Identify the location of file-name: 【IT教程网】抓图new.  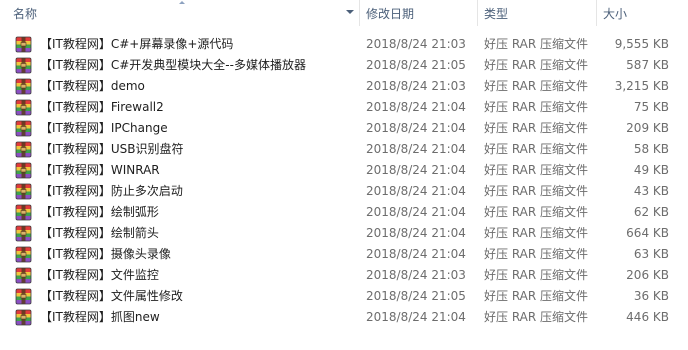
(100, 317).